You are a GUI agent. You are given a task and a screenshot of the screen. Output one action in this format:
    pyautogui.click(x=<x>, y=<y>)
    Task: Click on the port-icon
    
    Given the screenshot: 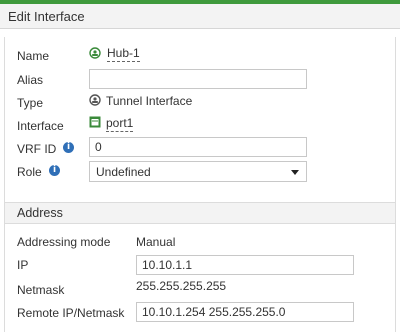 What is the action you would take?
    pyautogui.click(x=95, y=122)
    